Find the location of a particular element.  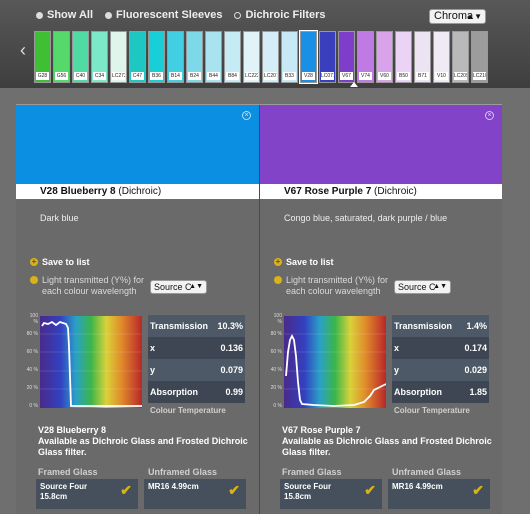

swatch-code: B44 is located at coordinates (213, 76).